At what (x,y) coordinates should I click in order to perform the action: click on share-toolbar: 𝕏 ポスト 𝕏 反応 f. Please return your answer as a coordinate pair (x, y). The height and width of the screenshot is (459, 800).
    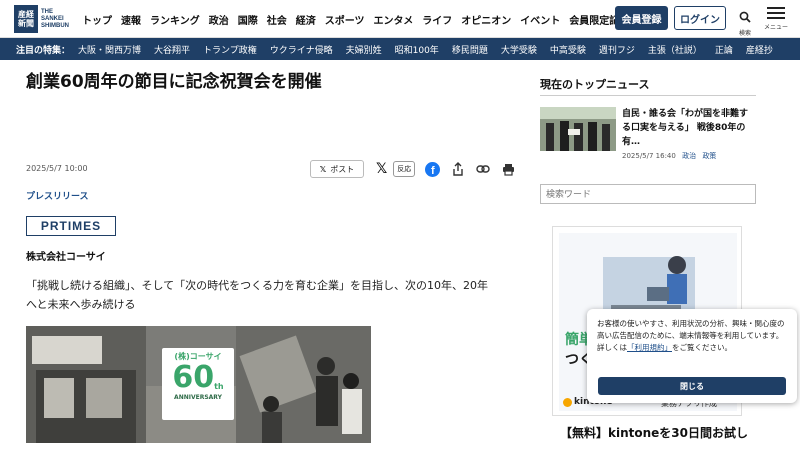
    Looking at the image, I should click on (412, 169).